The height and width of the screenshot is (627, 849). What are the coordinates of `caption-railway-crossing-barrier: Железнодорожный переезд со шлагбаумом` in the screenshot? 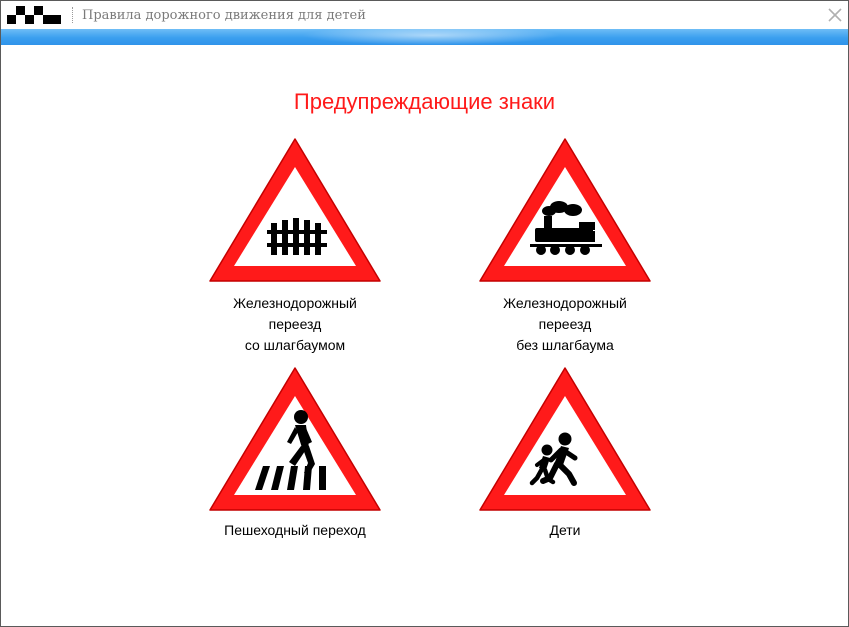 It's located at (295, 324).